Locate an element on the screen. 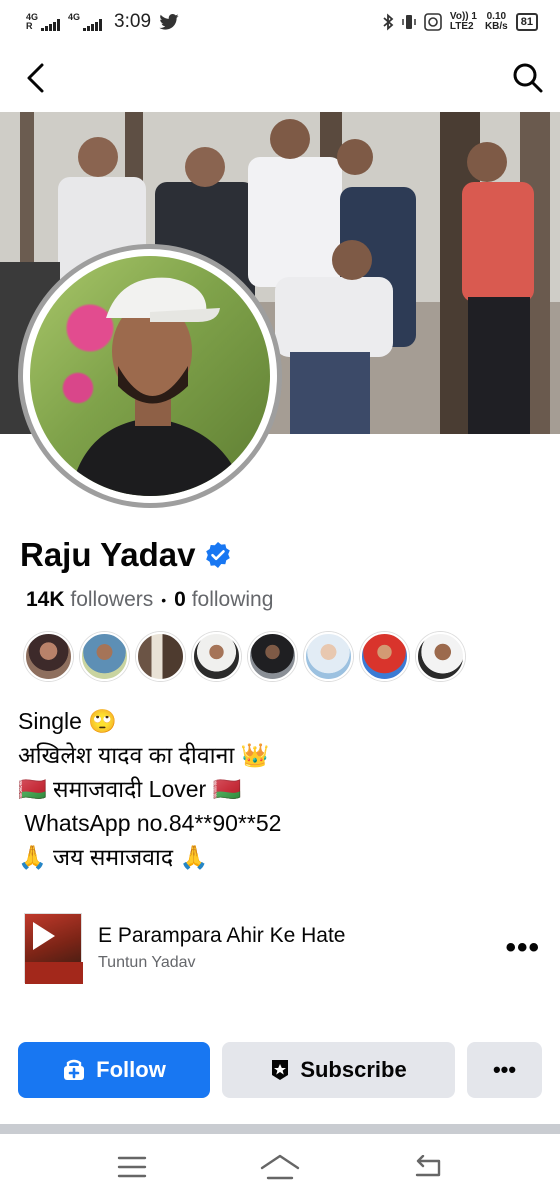 This screenshot has width=560, height=1200. home-icon is located at coordinates (280, 1167).